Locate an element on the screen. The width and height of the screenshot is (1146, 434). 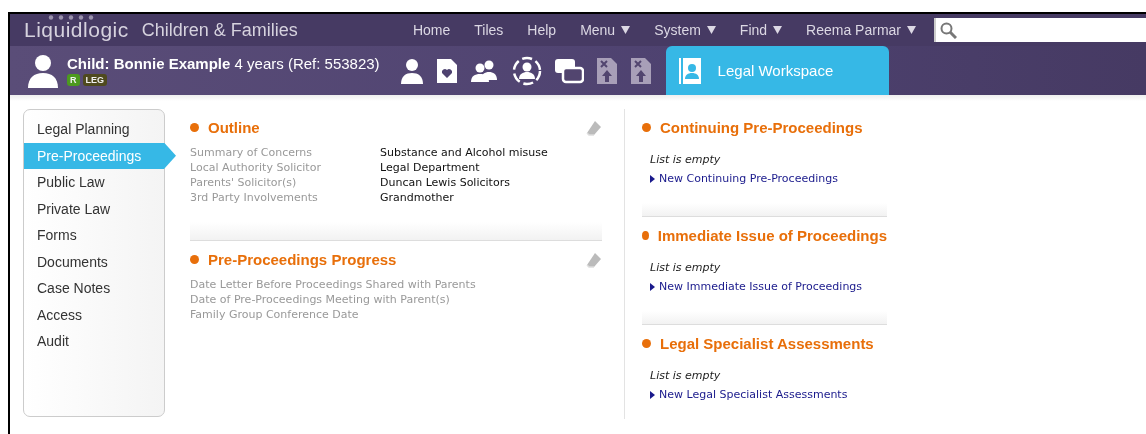
logo: Liquidlogic is located at coordinates (76, 30).